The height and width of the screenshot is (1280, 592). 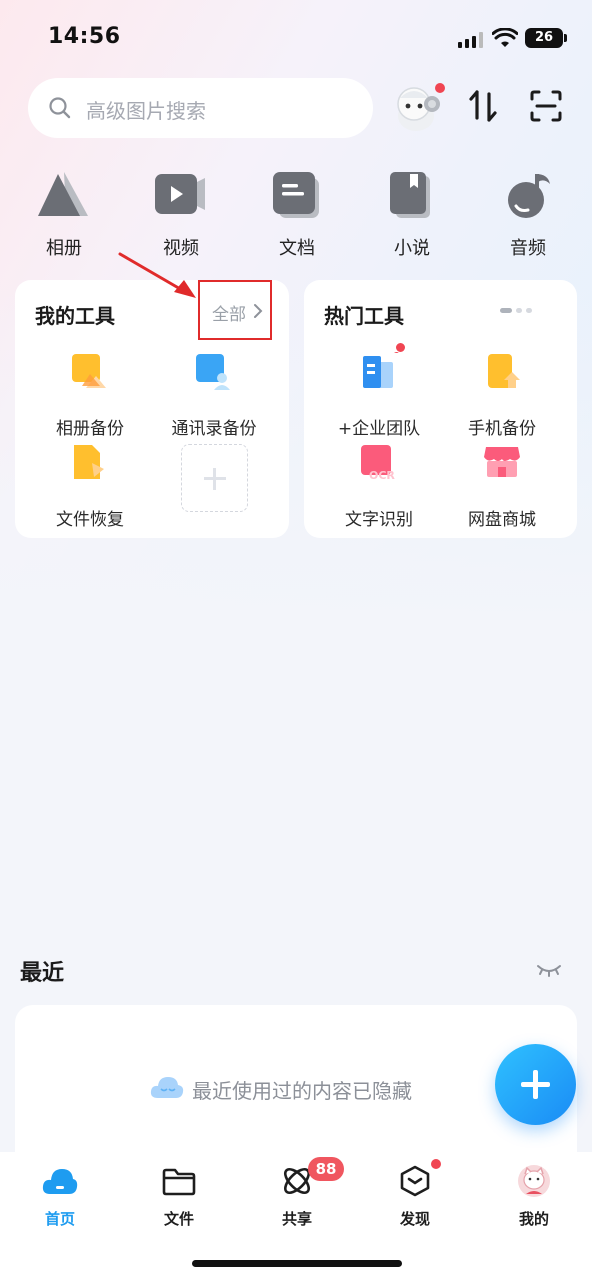 What do you see at coordinates (297, 248) in the screenshot?
I see `category-label: 文档` at bounding box center [297, 248].